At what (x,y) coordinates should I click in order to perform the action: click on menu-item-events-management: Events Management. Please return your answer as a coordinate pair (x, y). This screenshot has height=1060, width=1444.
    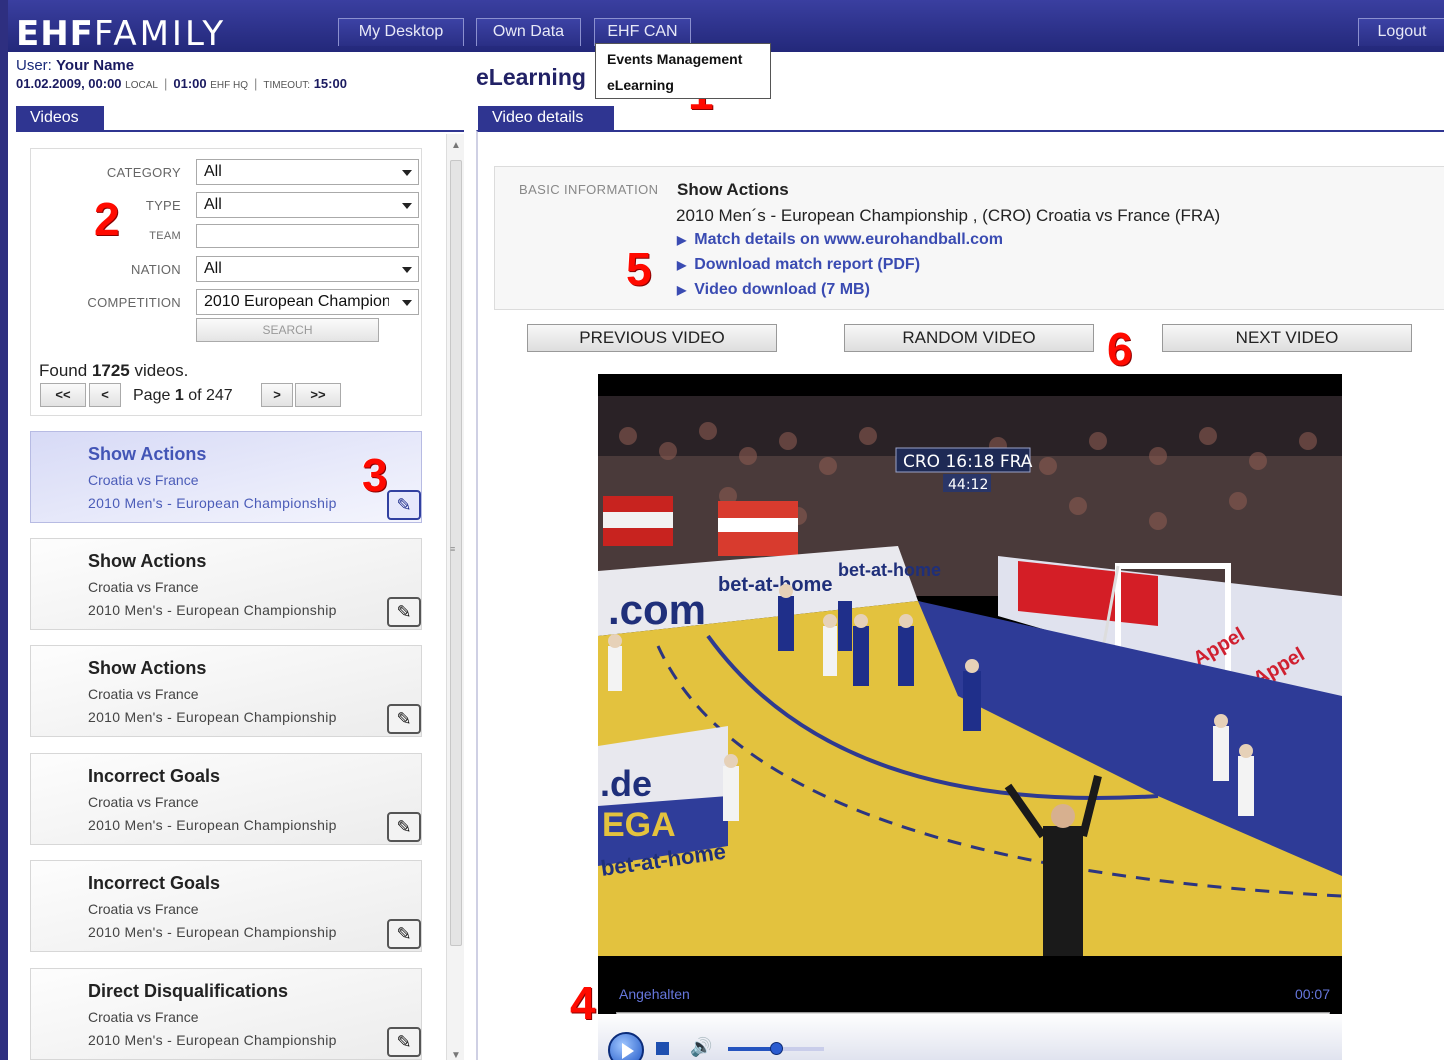
    Looking at the image, I should click on (674, 59).